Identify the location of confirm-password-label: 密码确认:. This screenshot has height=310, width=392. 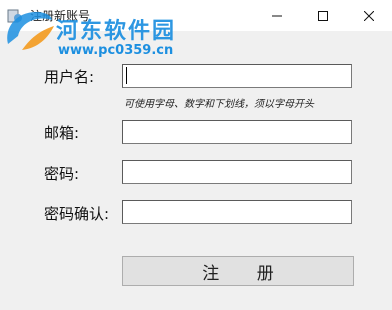
(77, 214).